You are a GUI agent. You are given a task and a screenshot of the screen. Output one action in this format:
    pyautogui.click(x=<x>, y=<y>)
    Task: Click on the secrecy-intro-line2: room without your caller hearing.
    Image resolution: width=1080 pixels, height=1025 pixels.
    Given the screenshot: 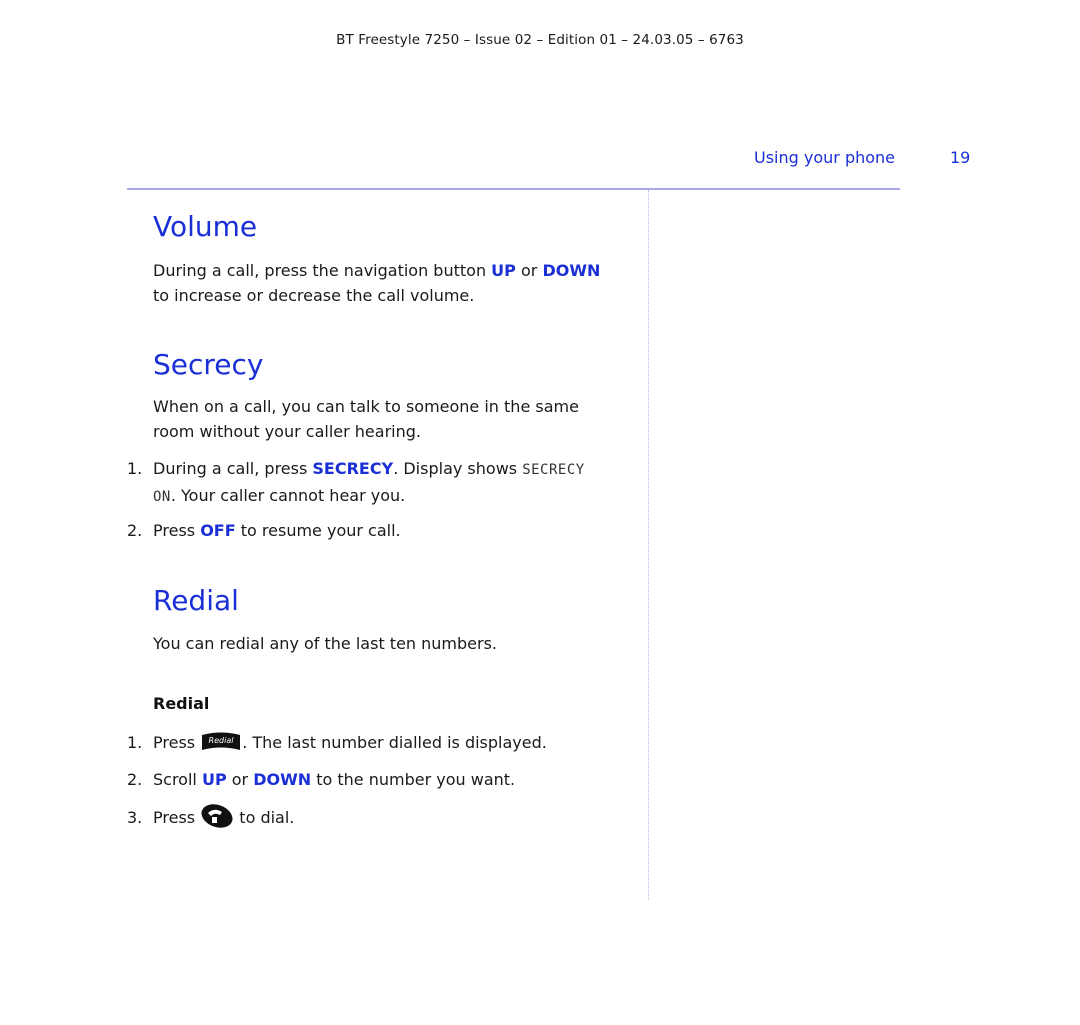 What is the action you would take?
    pyautogui.click(x=287, y=431)
    